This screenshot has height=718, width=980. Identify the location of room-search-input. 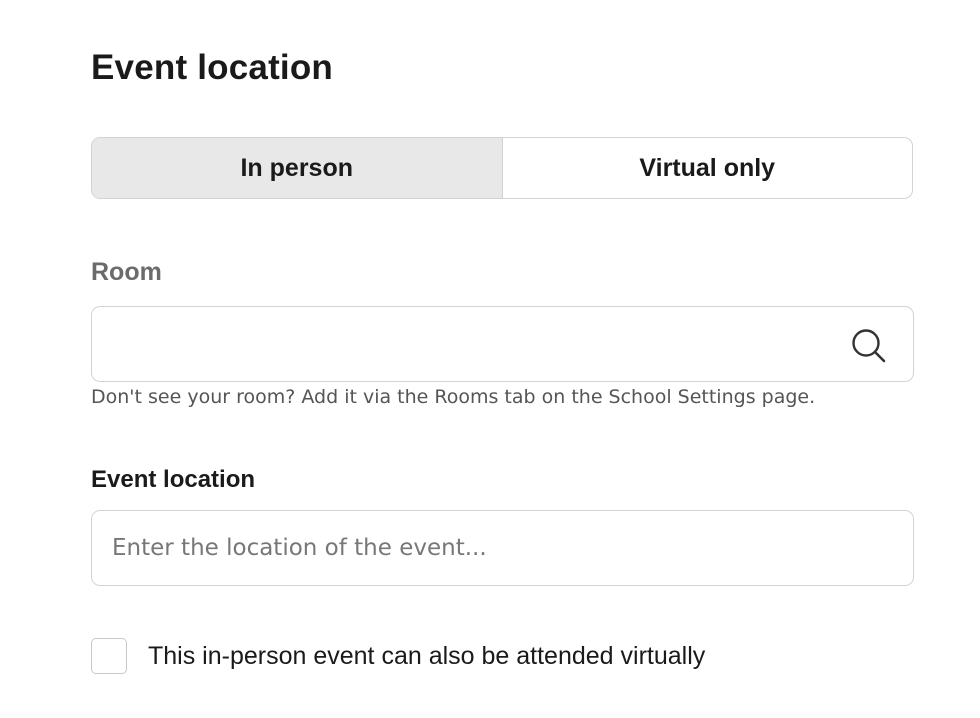
(472, 345).